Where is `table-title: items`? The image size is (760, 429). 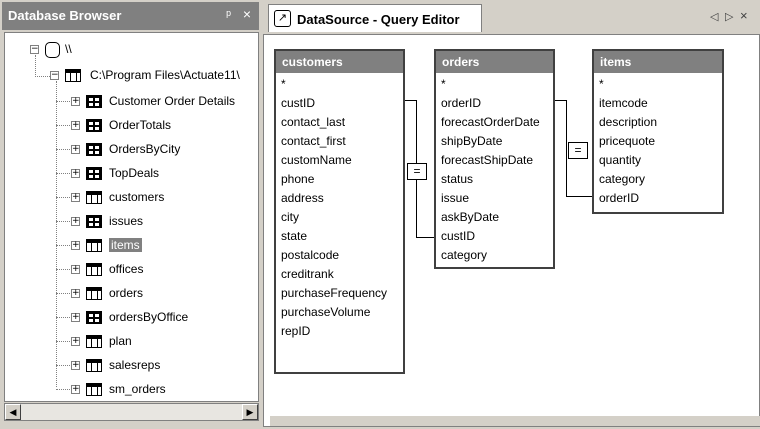
table-title: items is located at coordinates (658, 62).